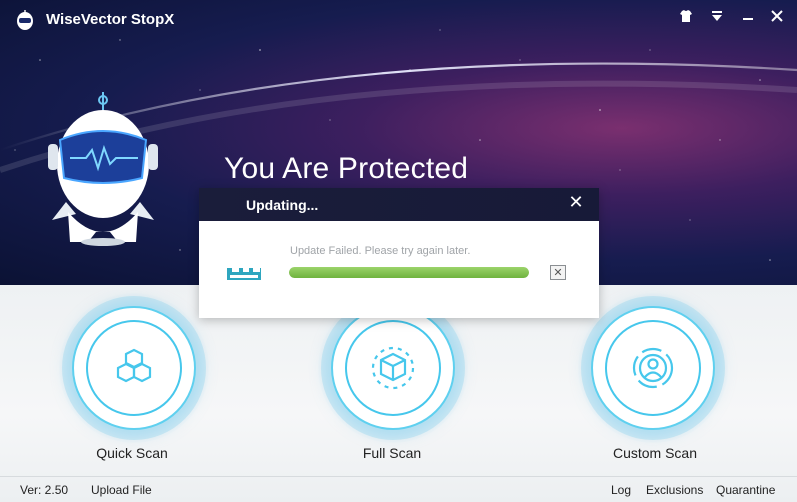 This screenshot has height=502, width=797. I want to click on protection-status-title: You Are Protected, so click(346, 168).